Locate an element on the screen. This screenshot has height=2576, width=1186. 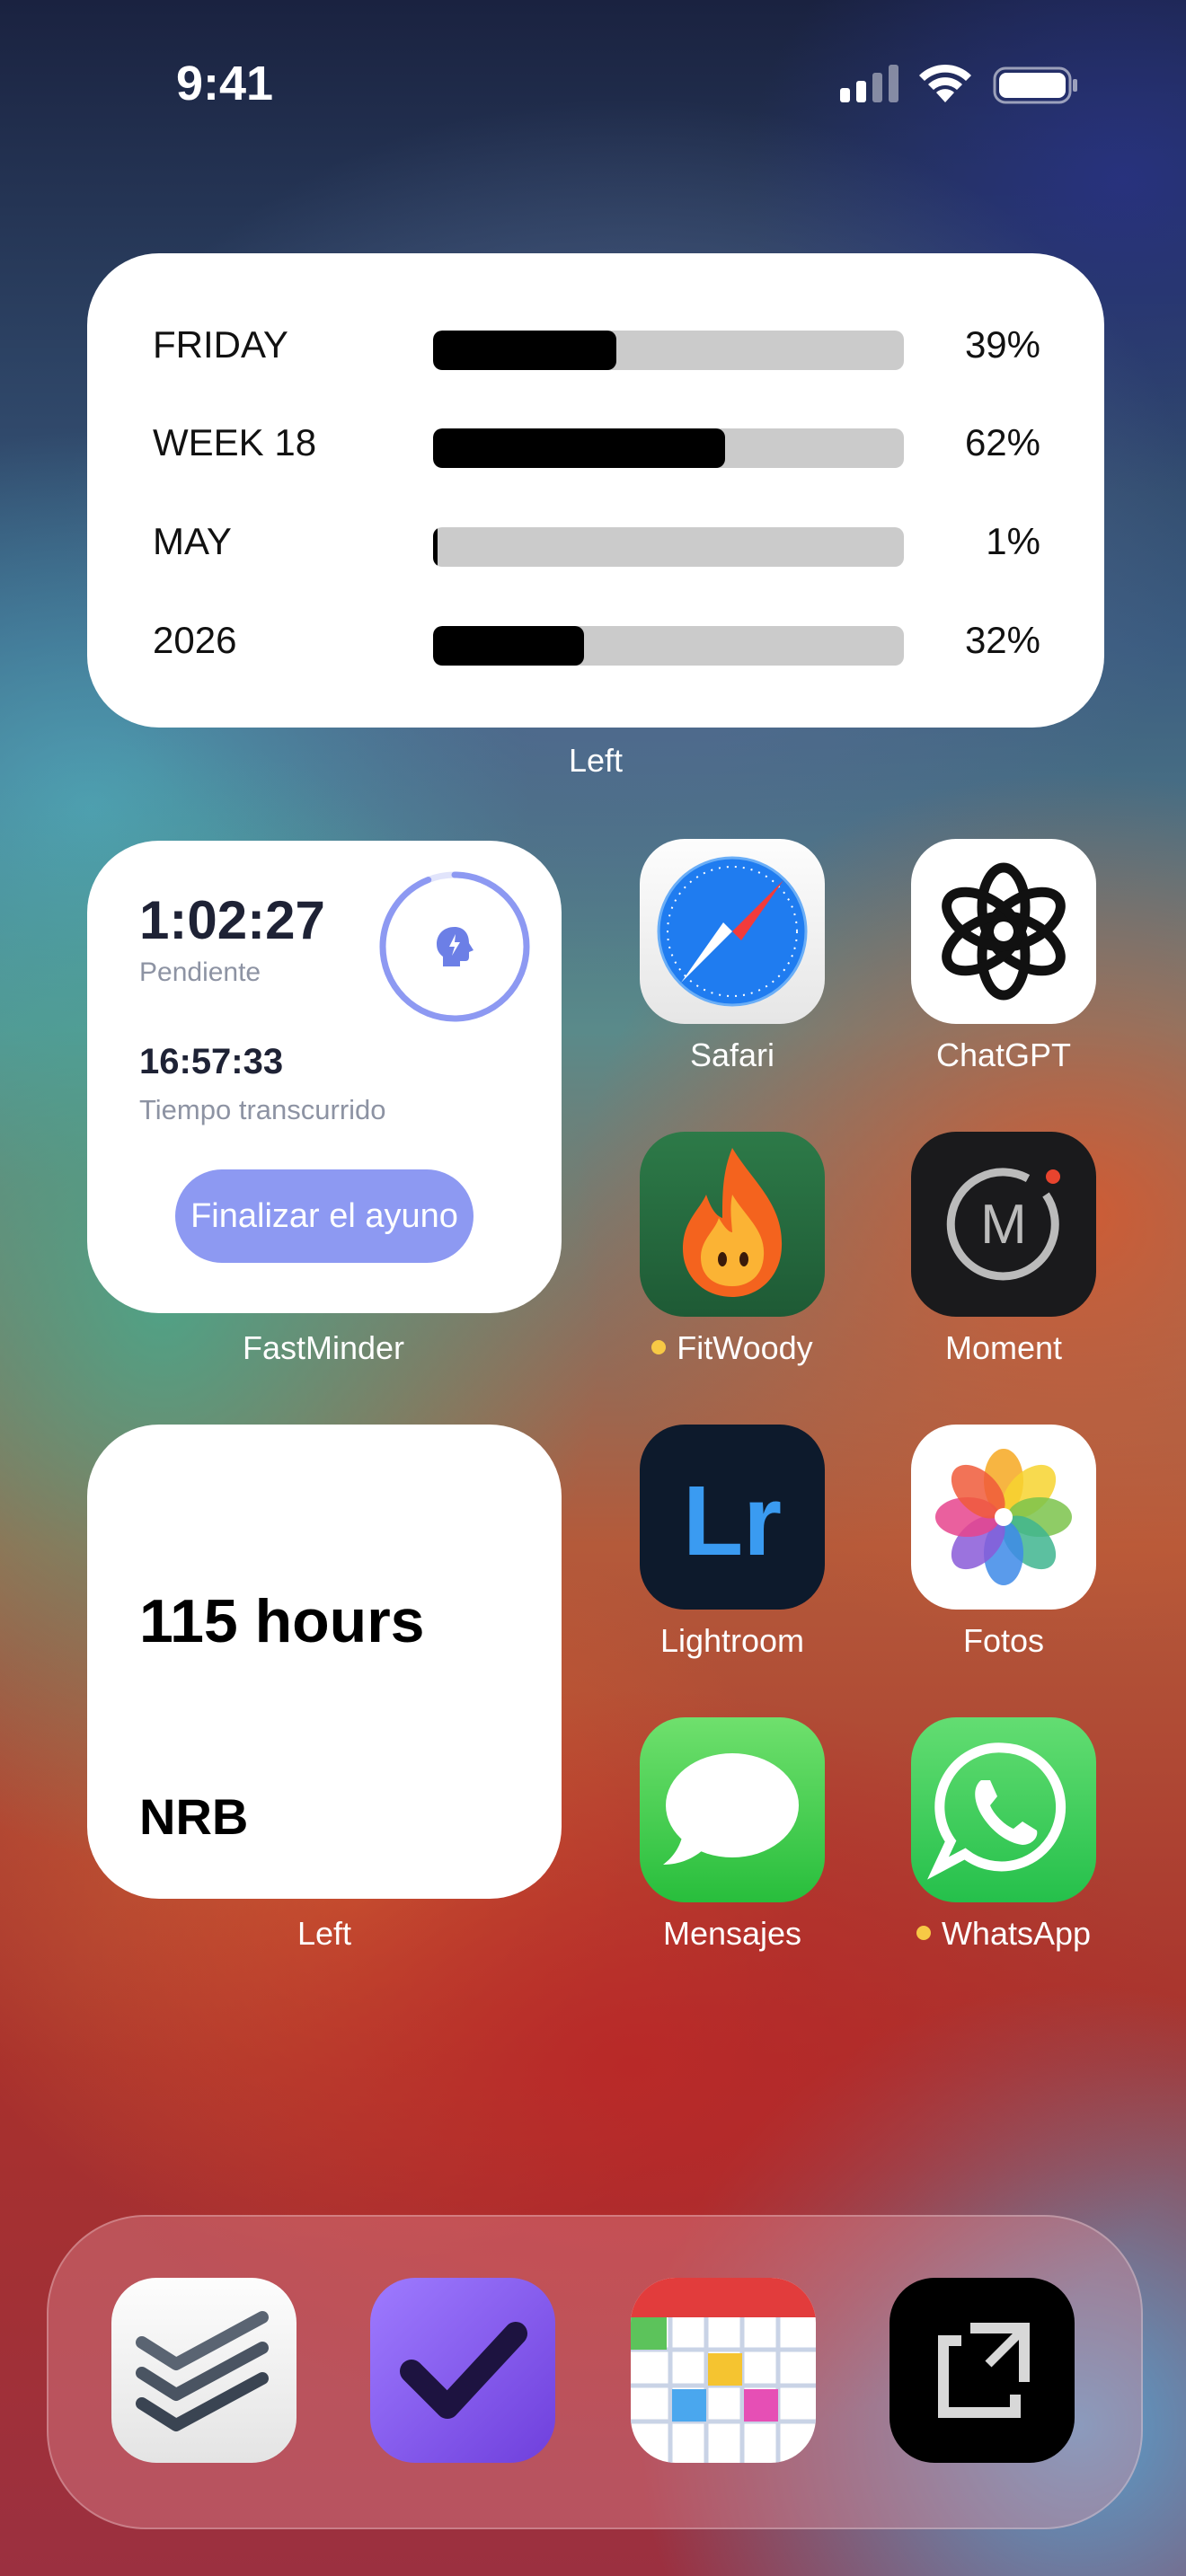
whatsapp-app-icon is located at coordinates (1003, 1809).